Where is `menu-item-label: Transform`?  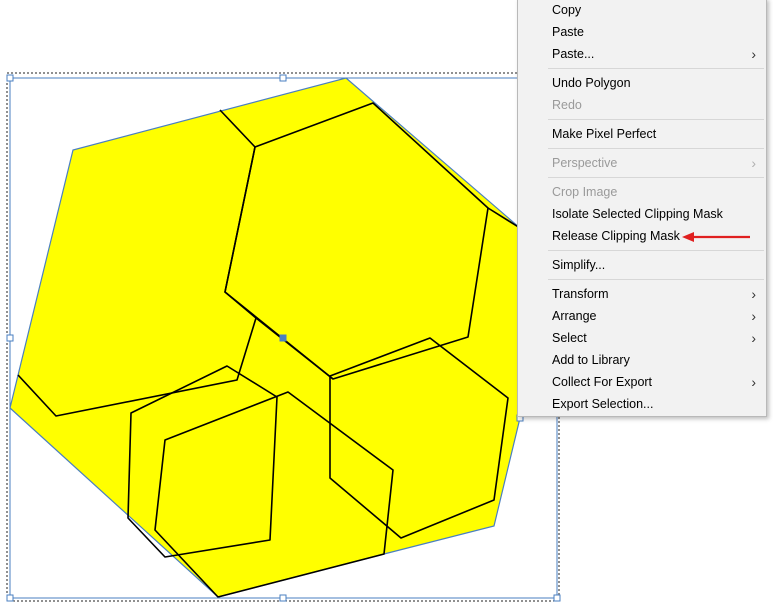
menu-item-label: Transform is located at coordinates (580, 294).